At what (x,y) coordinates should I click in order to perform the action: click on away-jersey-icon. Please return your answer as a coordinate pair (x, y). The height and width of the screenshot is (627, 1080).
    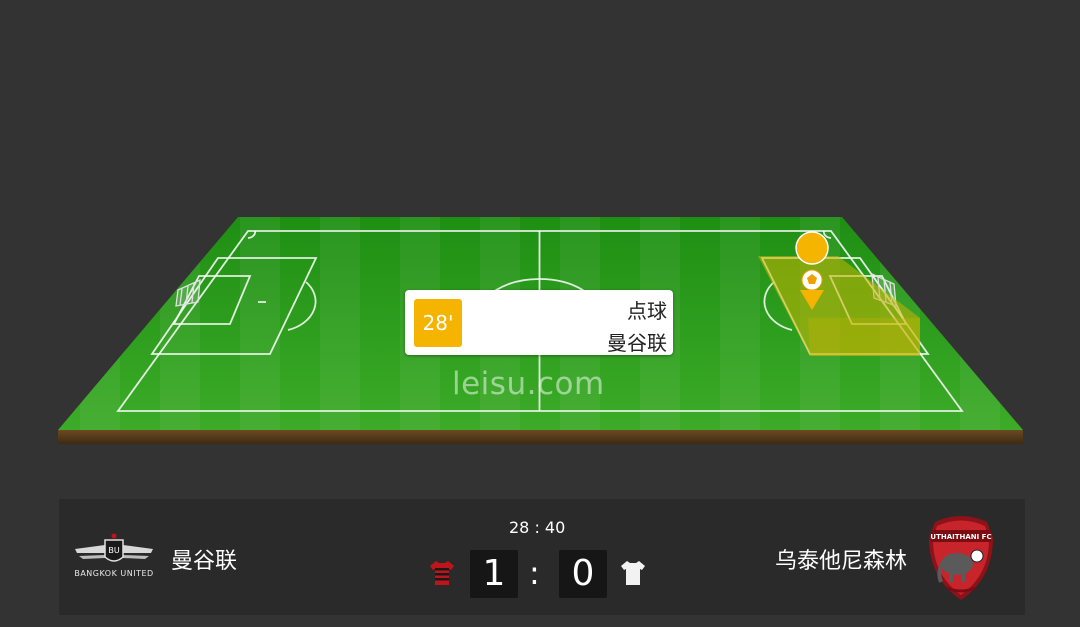
    Looking at the image, I should click on (633, 573).